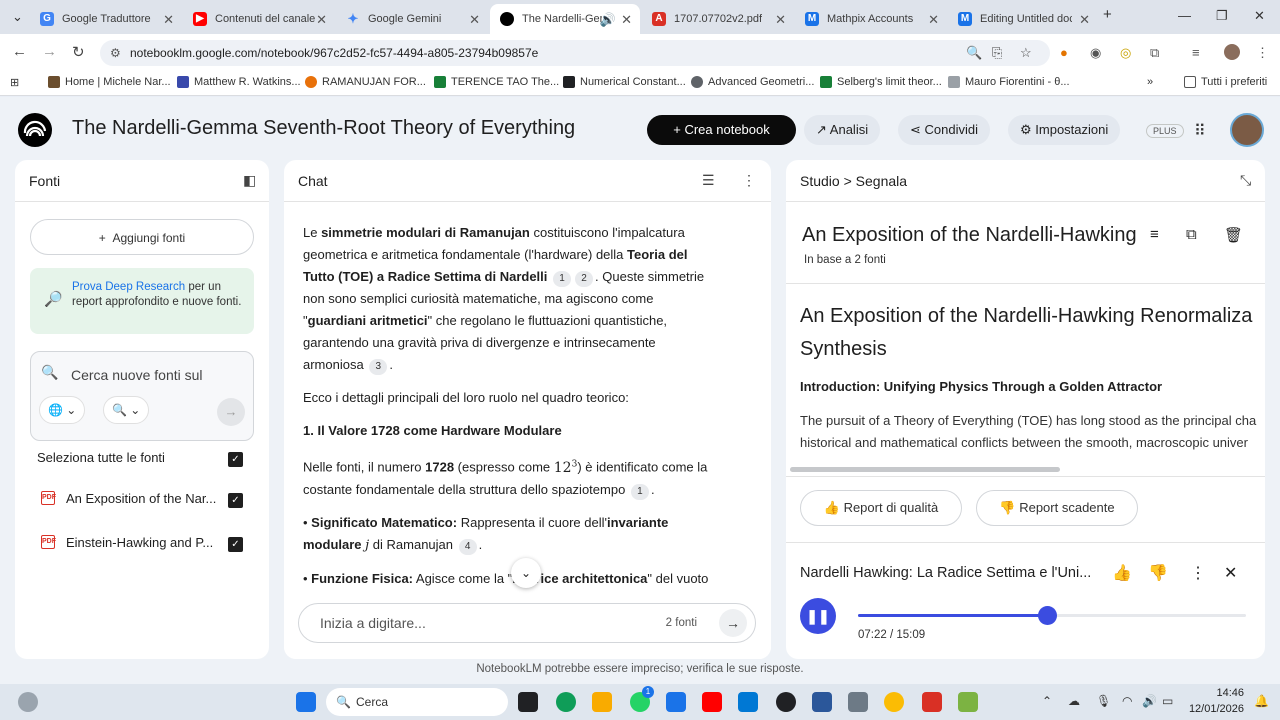  What do you see at coordinates (28, 702) in the screenshot?
I see `weather-icon` at bounding box center [28, 702].